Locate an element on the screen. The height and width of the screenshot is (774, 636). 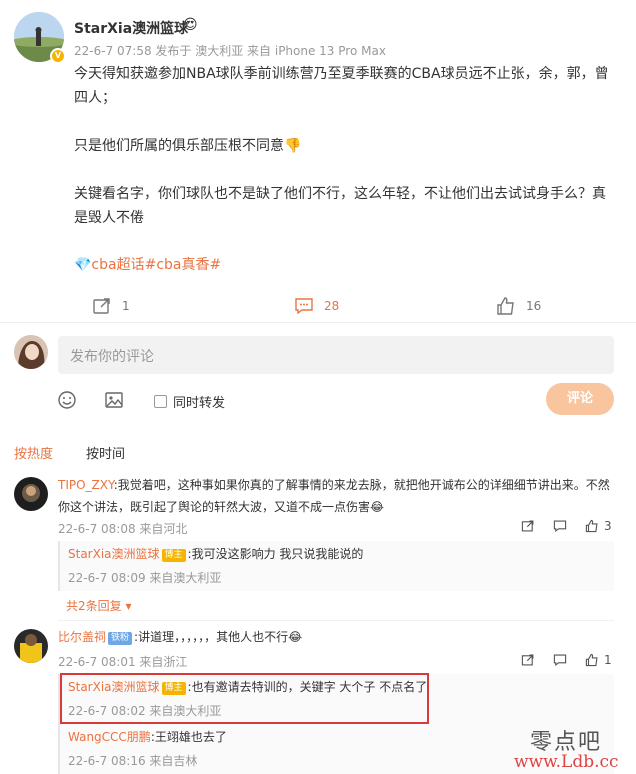
emoji-icon is located at coordinates (67, 400).